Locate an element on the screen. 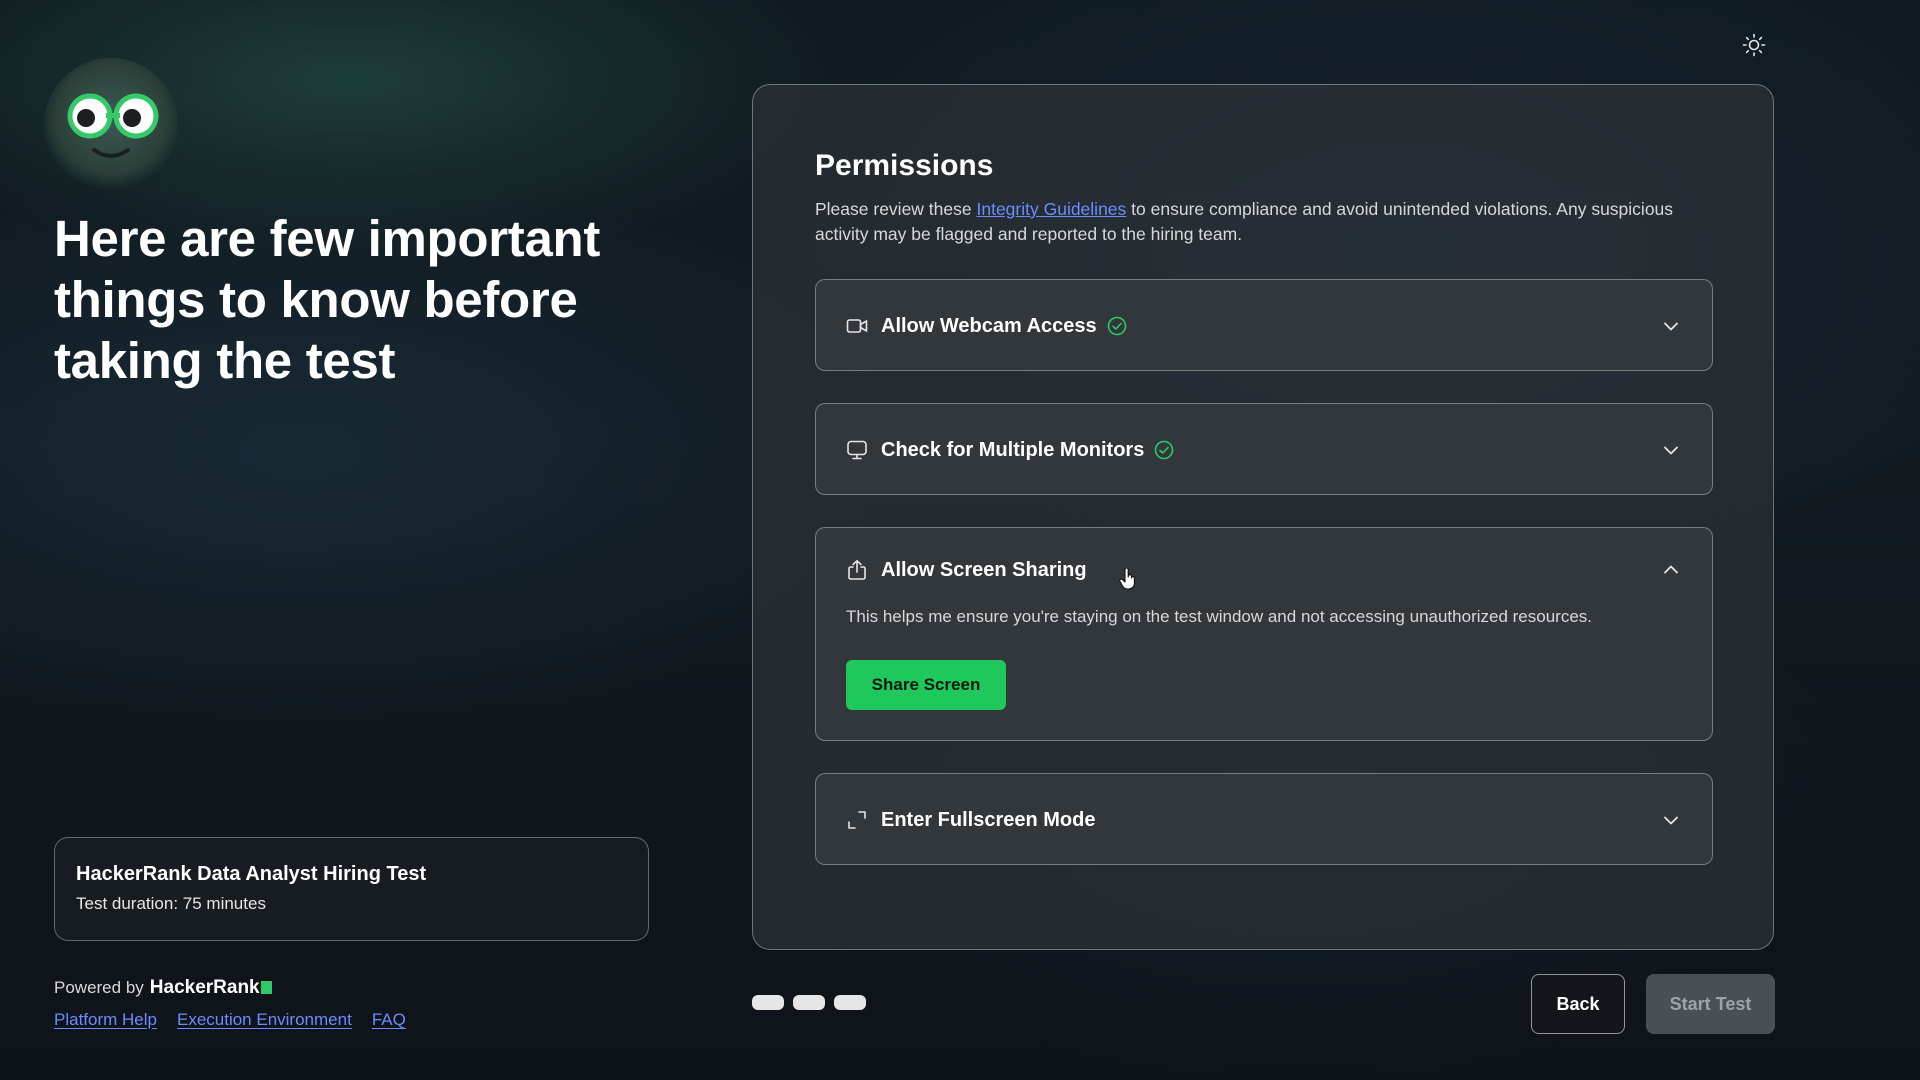 This screenshot has height=1080, width=1920. mascot-logo is located at coordinates (111, 125).